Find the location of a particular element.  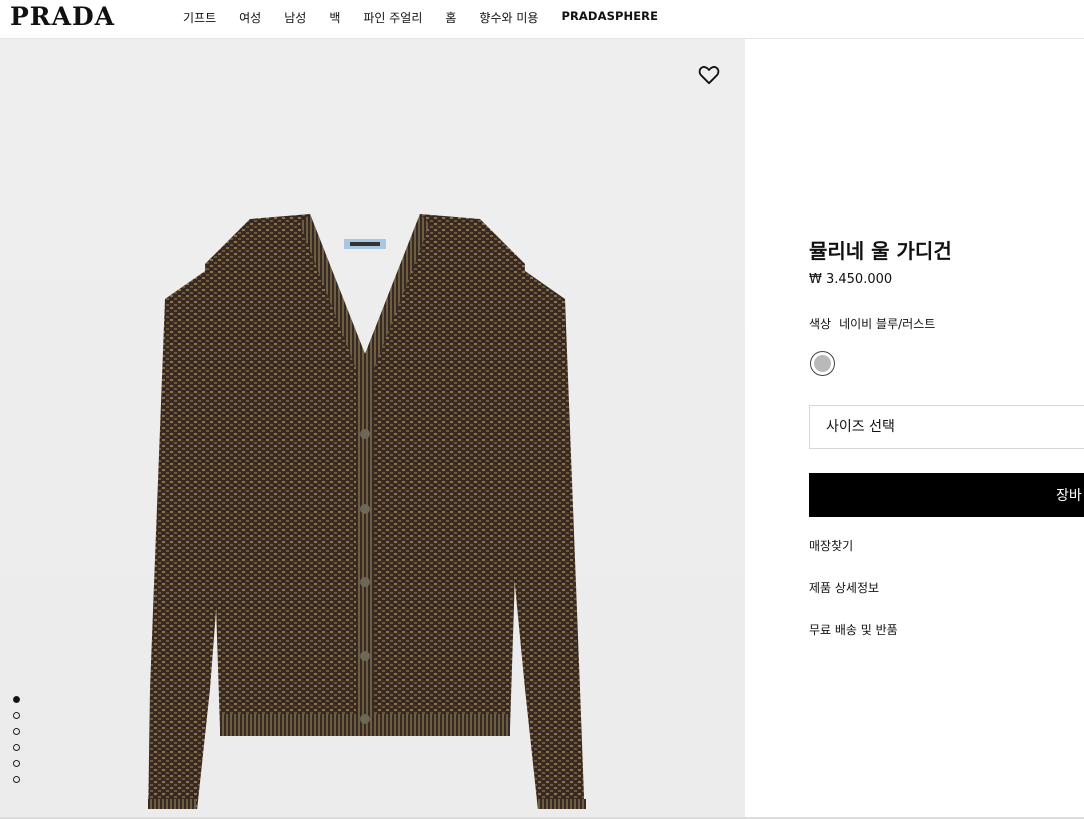

product-details-link: 제품 상세정보 is located at coordinates (844, 587).